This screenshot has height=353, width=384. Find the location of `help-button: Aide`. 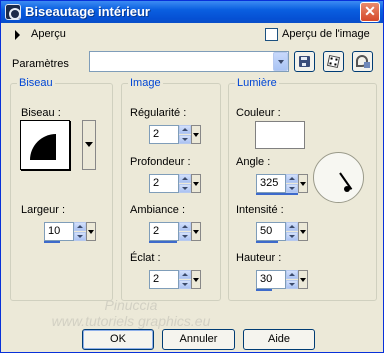

help-button: Aide is located at coordinates (279, 339).